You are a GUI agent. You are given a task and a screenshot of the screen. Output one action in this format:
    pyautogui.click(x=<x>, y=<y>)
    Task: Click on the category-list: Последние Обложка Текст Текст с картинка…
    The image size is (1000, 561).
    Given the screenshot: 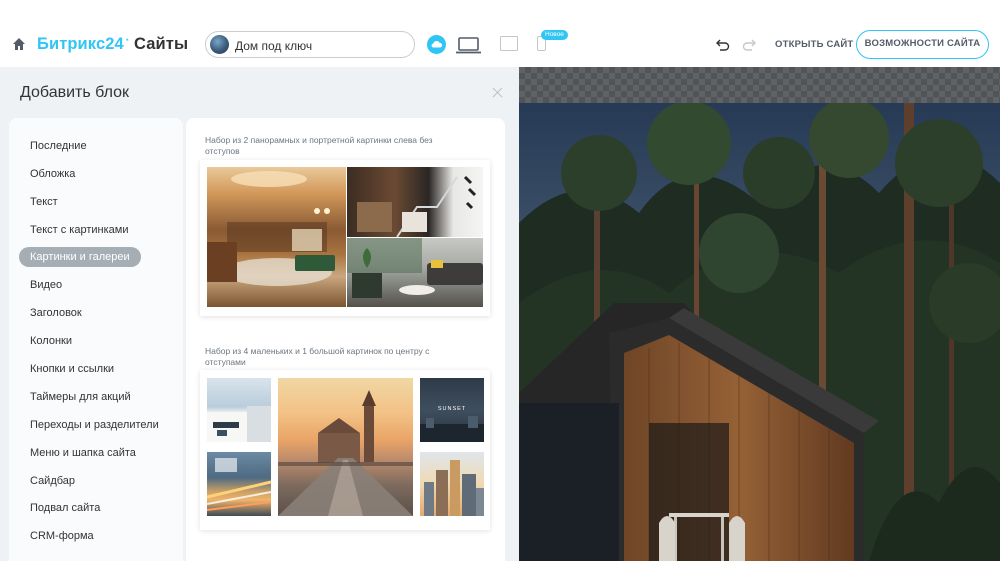 What is the action you would take?
    pyautogui.click(x=96, y=339)
    